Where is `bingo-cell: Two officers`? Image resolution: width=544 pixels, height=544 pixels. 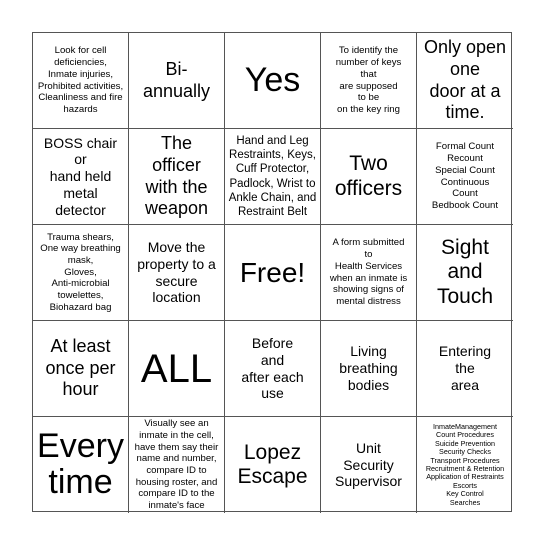 bingo-cell: Two officers is located at coordinates (369, 177).